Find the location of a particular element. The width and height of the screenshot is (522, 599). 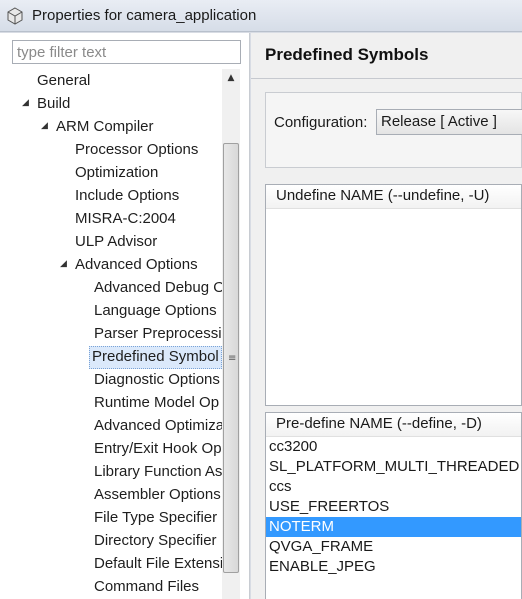

list-item: USE_FREERTOS is located at coordinates (393, 507).